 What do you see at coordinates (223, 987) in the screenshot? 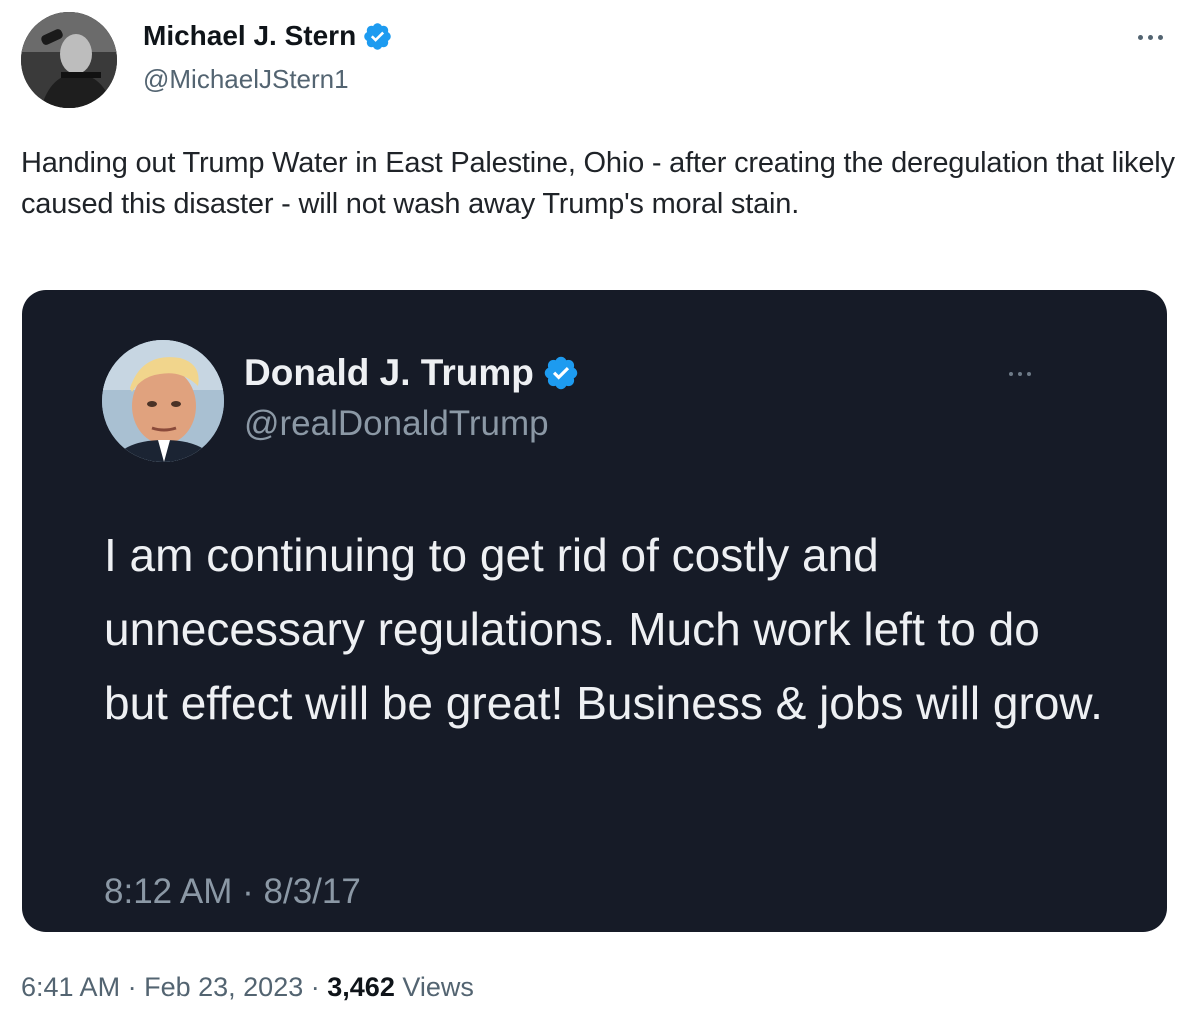
I see `tweet-date: Feb 23, 2023` at bounding box center [223, 987].